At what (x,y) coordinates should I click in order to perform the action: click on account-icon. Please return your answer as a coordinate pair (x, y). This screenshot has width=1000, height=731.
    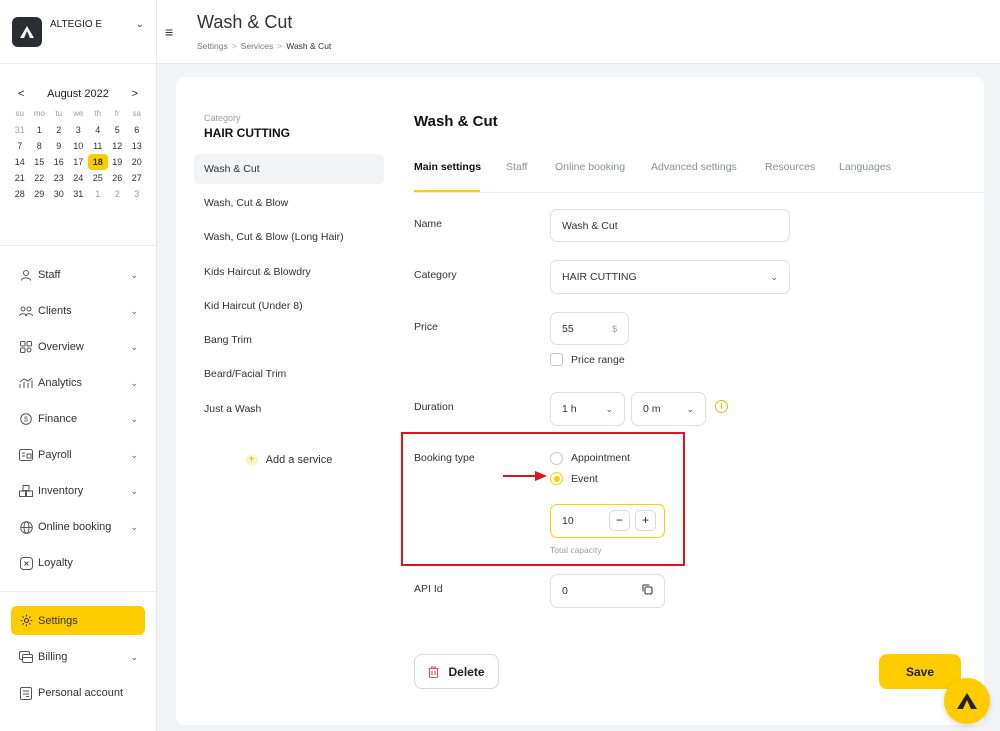
    Looking at the image, I should click on (26, 693).